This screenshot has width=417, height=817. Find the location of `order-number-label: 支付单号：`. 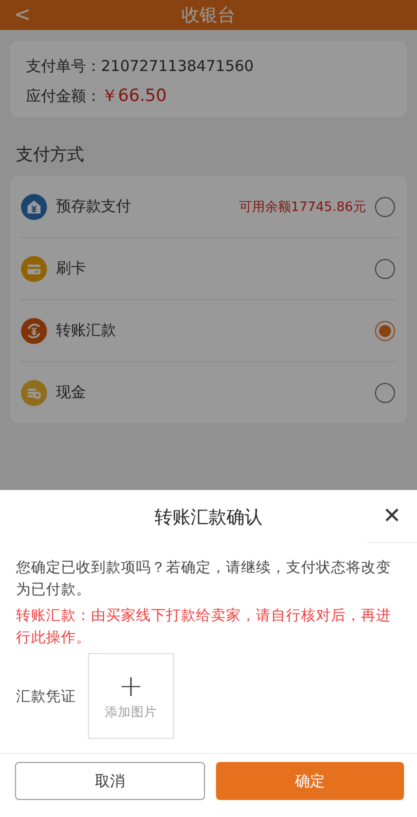

order-number-label: 支付单号： is located at coordinates (63, 66).